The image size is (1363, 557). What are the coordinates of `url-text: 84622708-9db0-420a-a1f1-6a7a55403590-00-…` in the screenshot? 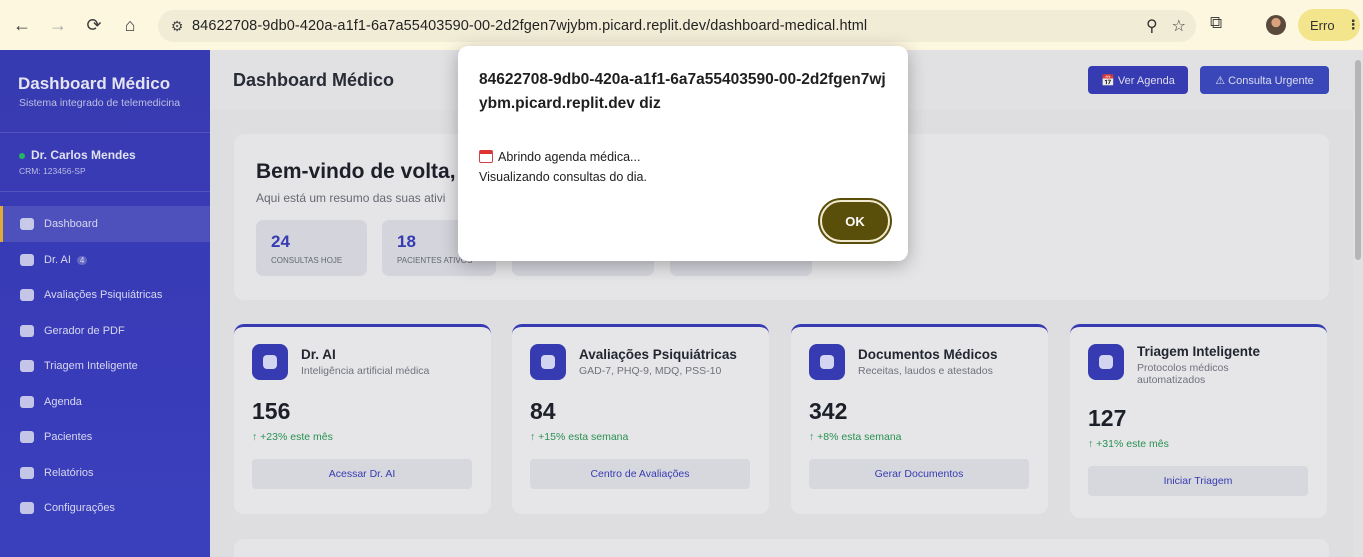 It's located at (529, 26).